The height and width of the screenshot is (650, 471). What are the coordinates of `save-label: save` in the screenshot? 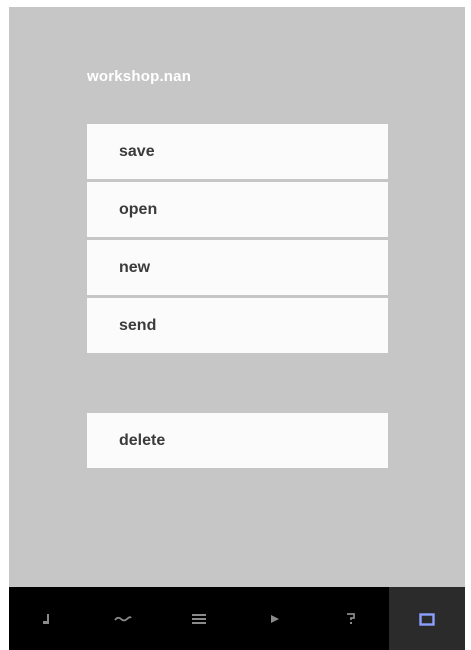 It's located at (137, 151).